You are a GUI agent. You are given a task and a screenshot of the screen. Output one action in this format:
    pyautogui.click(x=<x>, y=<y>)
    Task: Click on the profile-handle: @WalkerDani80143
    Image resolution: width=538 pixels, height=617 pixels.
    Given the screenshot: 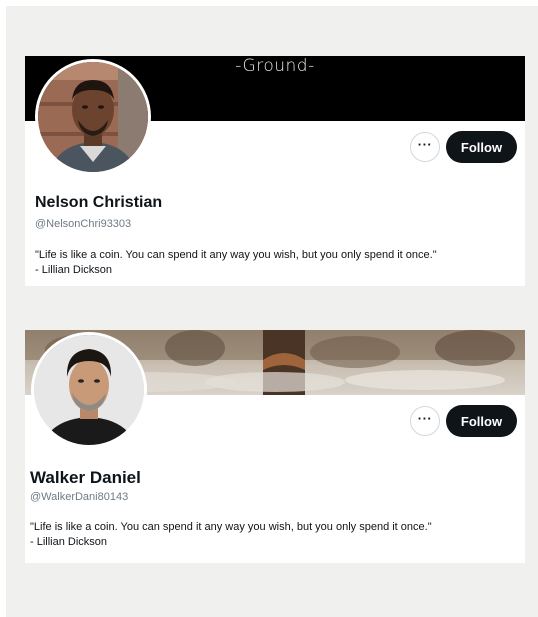 What is the action you would take?
    pyautogui.click(x=79, y=497)
    